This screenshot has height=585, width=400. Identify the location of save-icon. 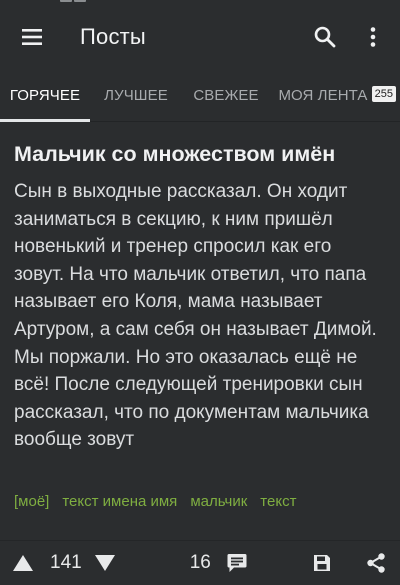
(322, 563).